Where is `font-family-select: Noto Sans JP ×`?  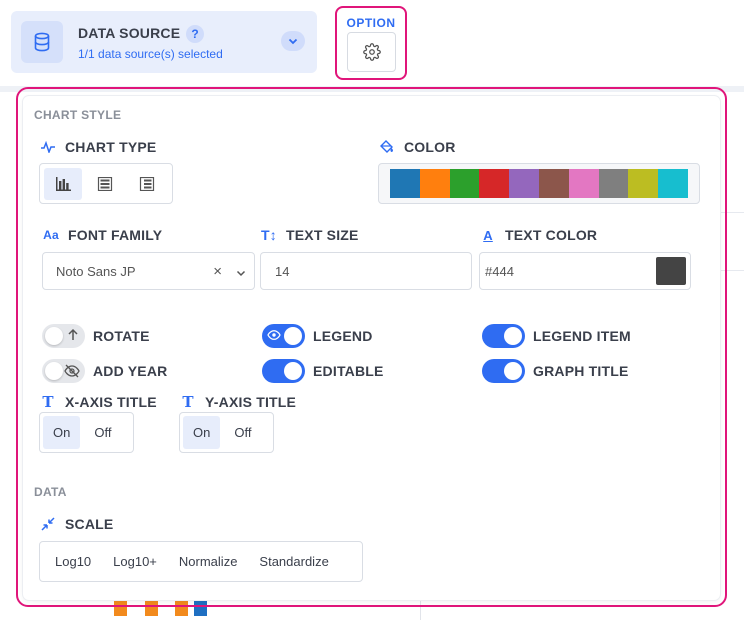
font-family-select: Noto Sans JP × is located at coordinates (148, 271).